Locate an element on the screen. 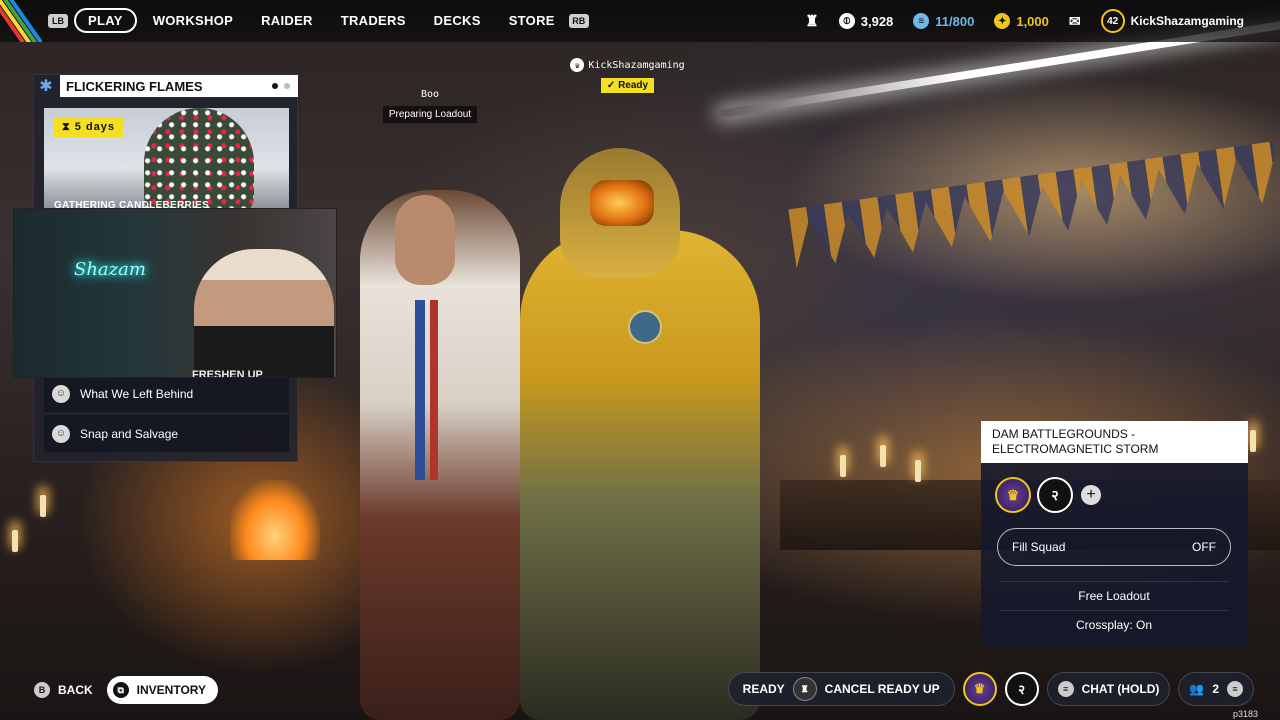  player-profile: 42 KickShazamgaming is located at coordinates (1172, 21).